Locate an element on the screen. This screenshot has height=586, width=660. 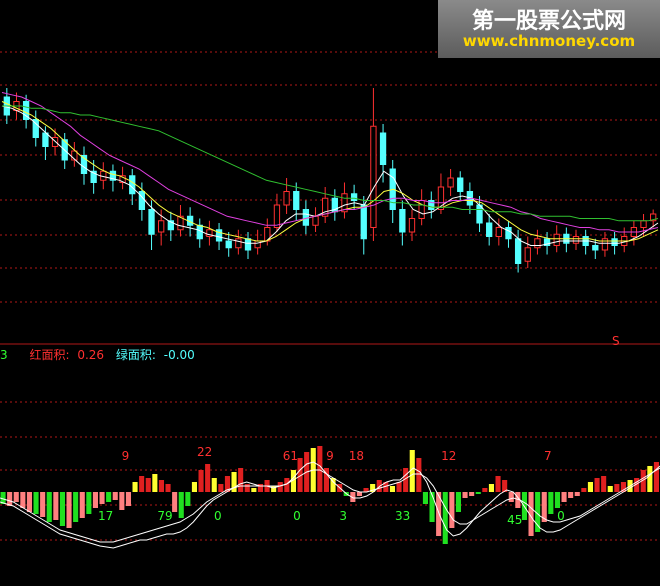
annotation-label: 22 is located at coordinates (204, 452).